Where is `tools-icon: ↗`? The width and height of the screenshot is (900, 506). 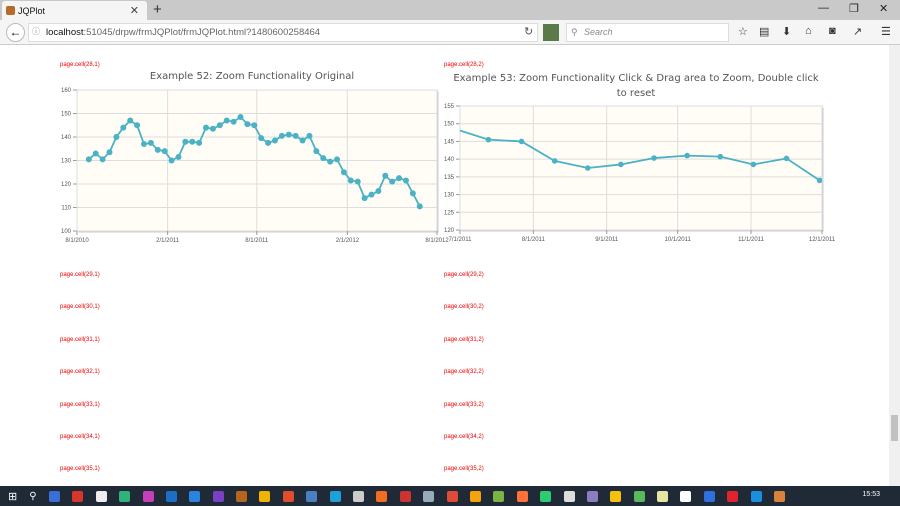 tools-icon: ↗ is located at coordinates (857, 31).